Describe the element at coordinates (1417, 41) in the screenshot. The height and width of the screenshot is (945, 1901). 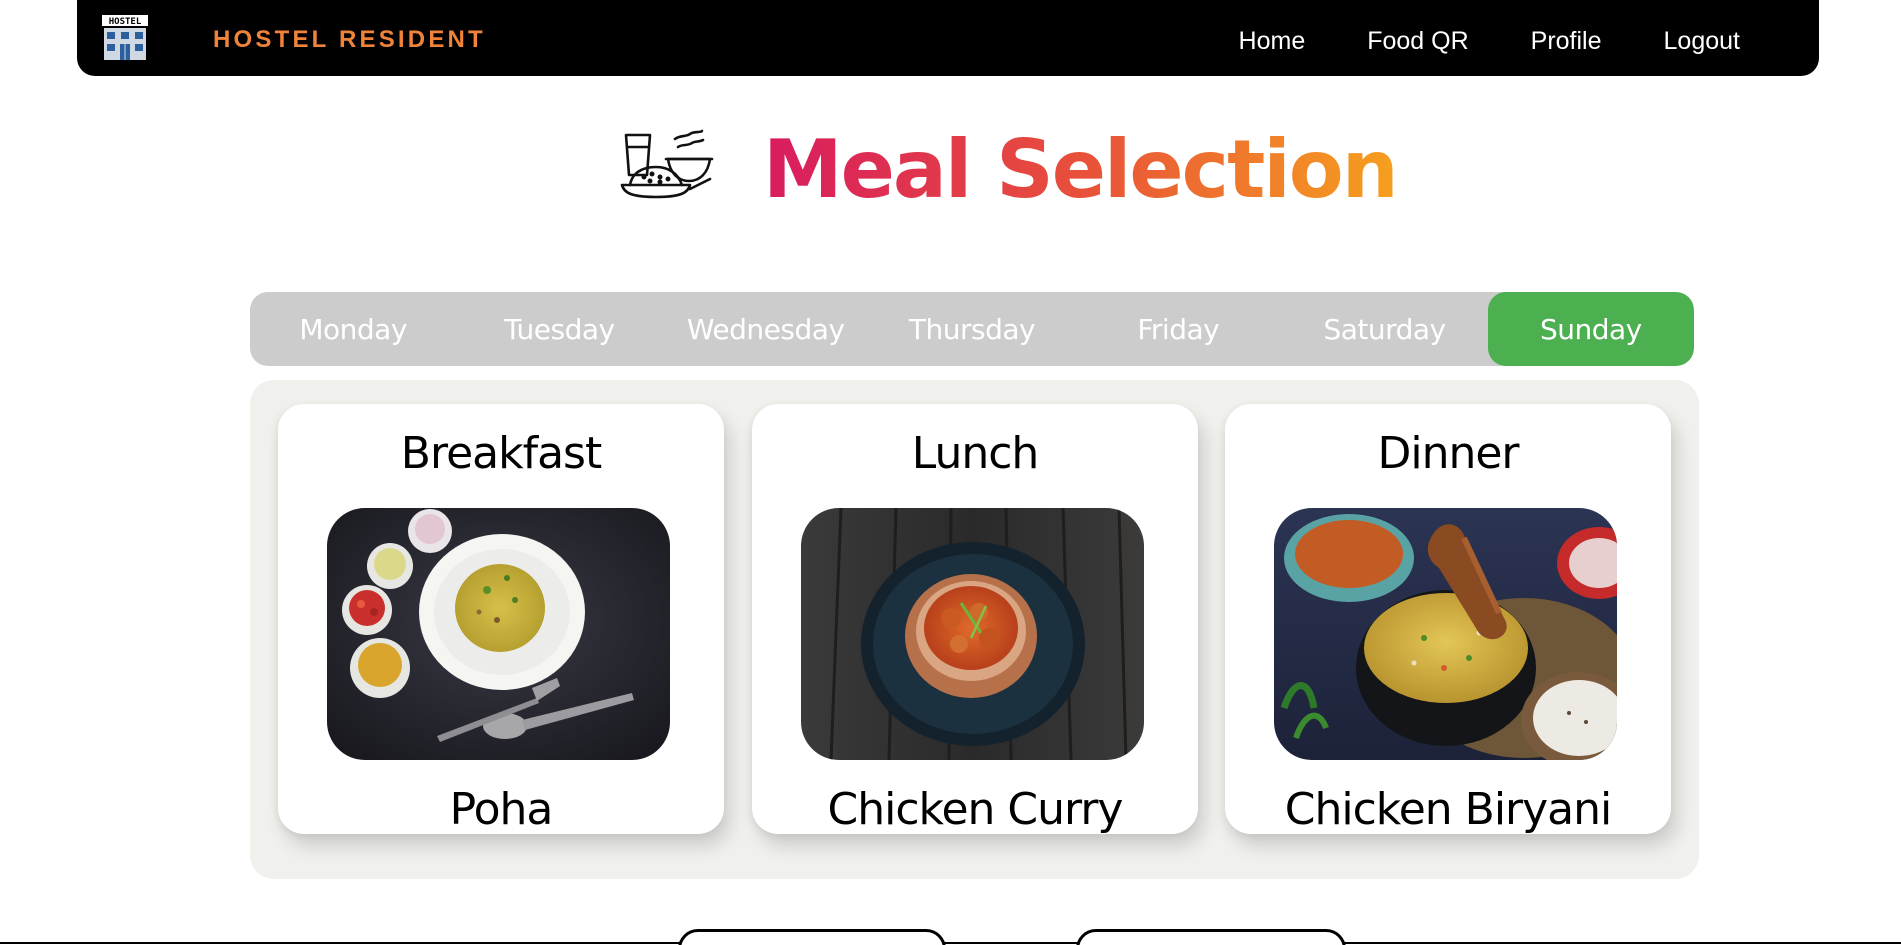
I see `nav-food-qr-link: Food QR` at that location.